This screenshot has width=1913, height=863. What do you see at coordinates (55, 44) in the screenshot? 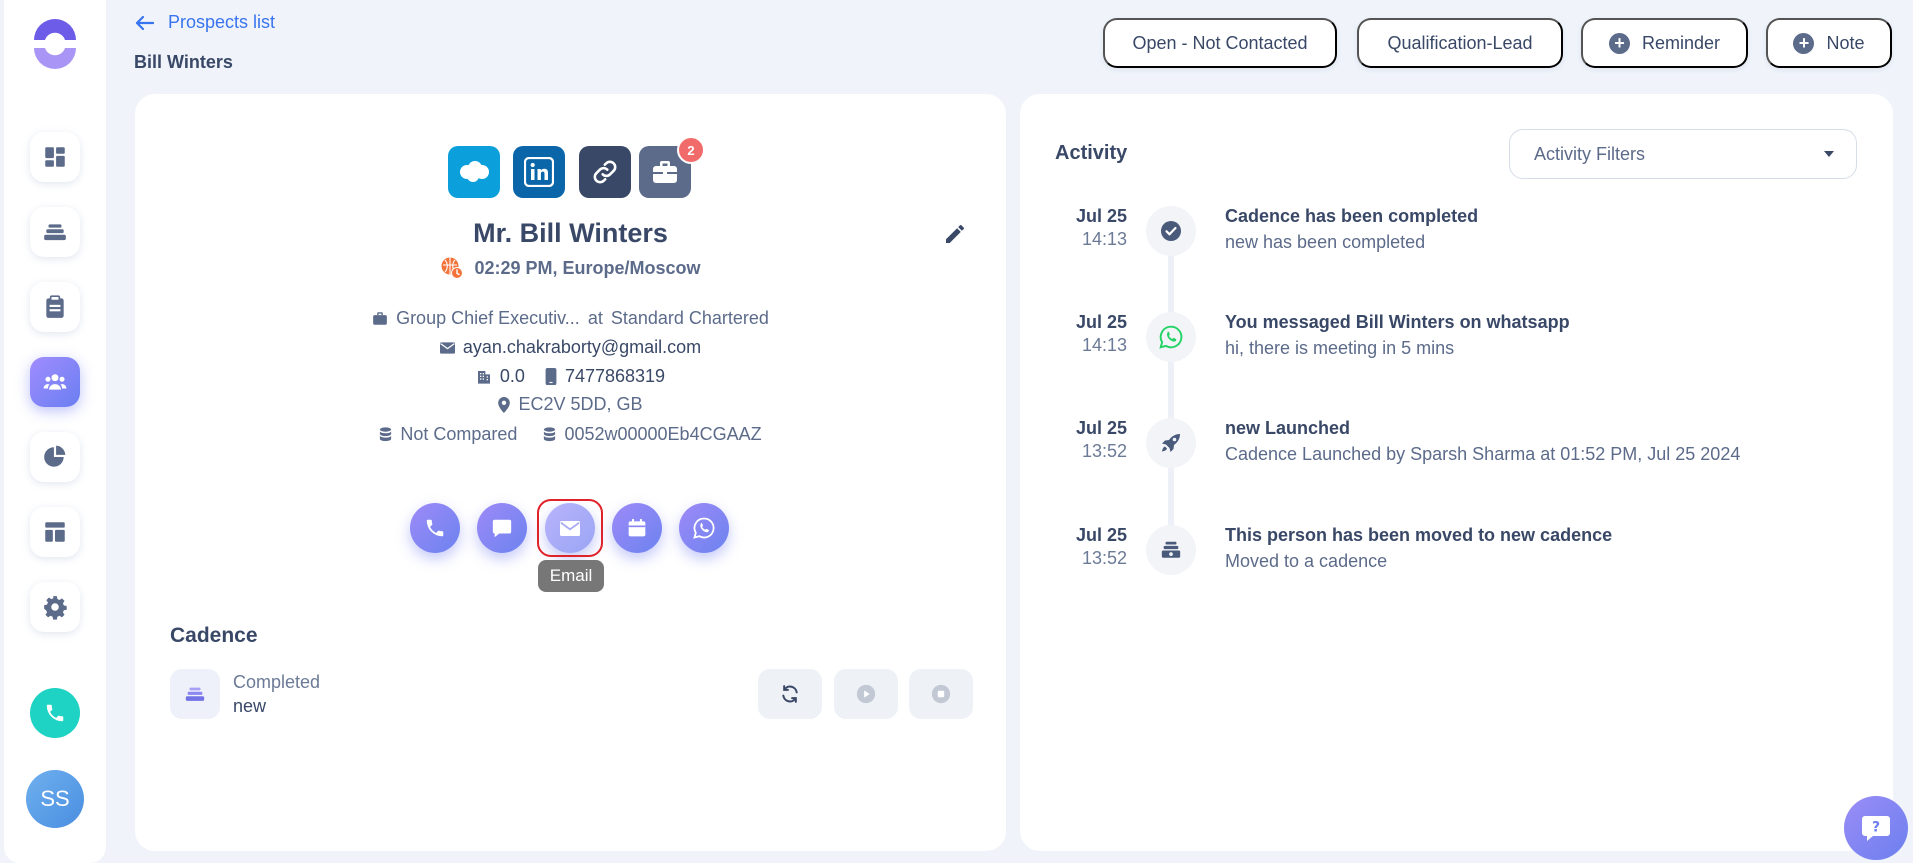
I see `app-logo` at bounding box center [55, 44].